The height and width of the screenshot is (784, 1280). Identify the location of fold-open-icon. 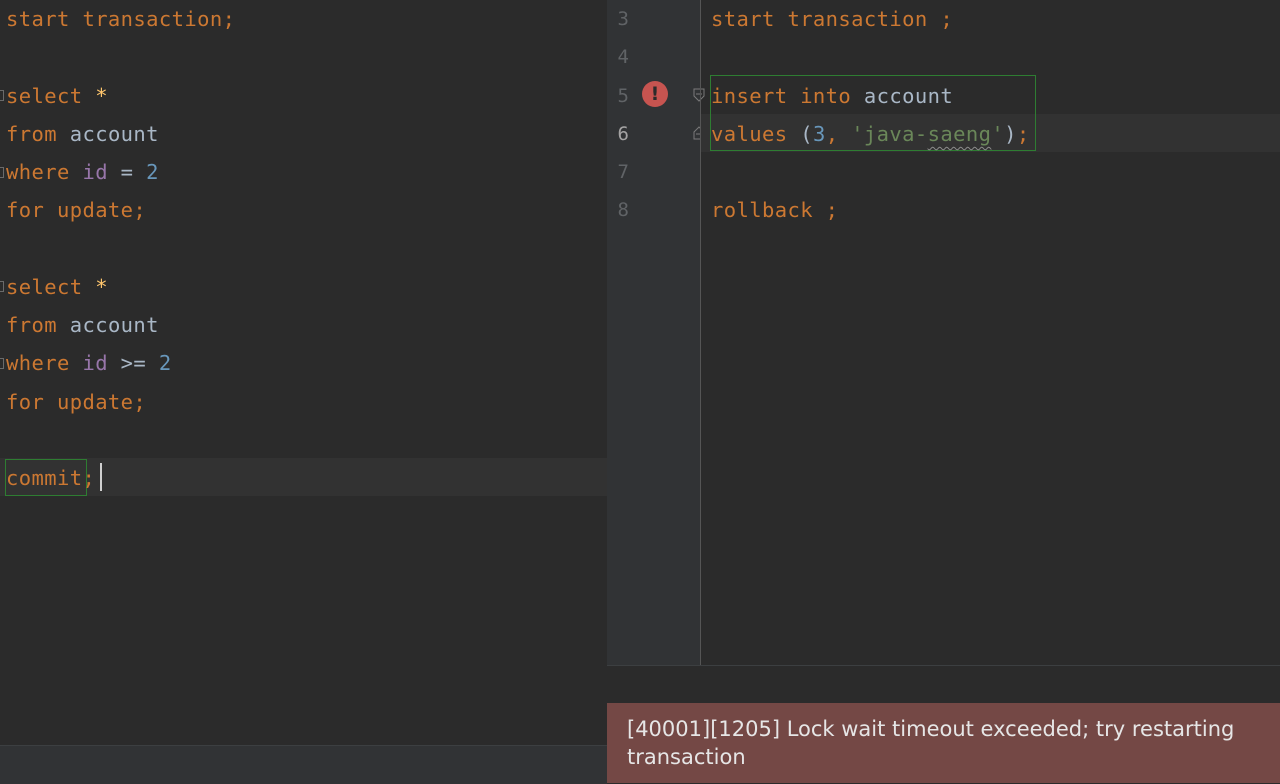
(699, 95).